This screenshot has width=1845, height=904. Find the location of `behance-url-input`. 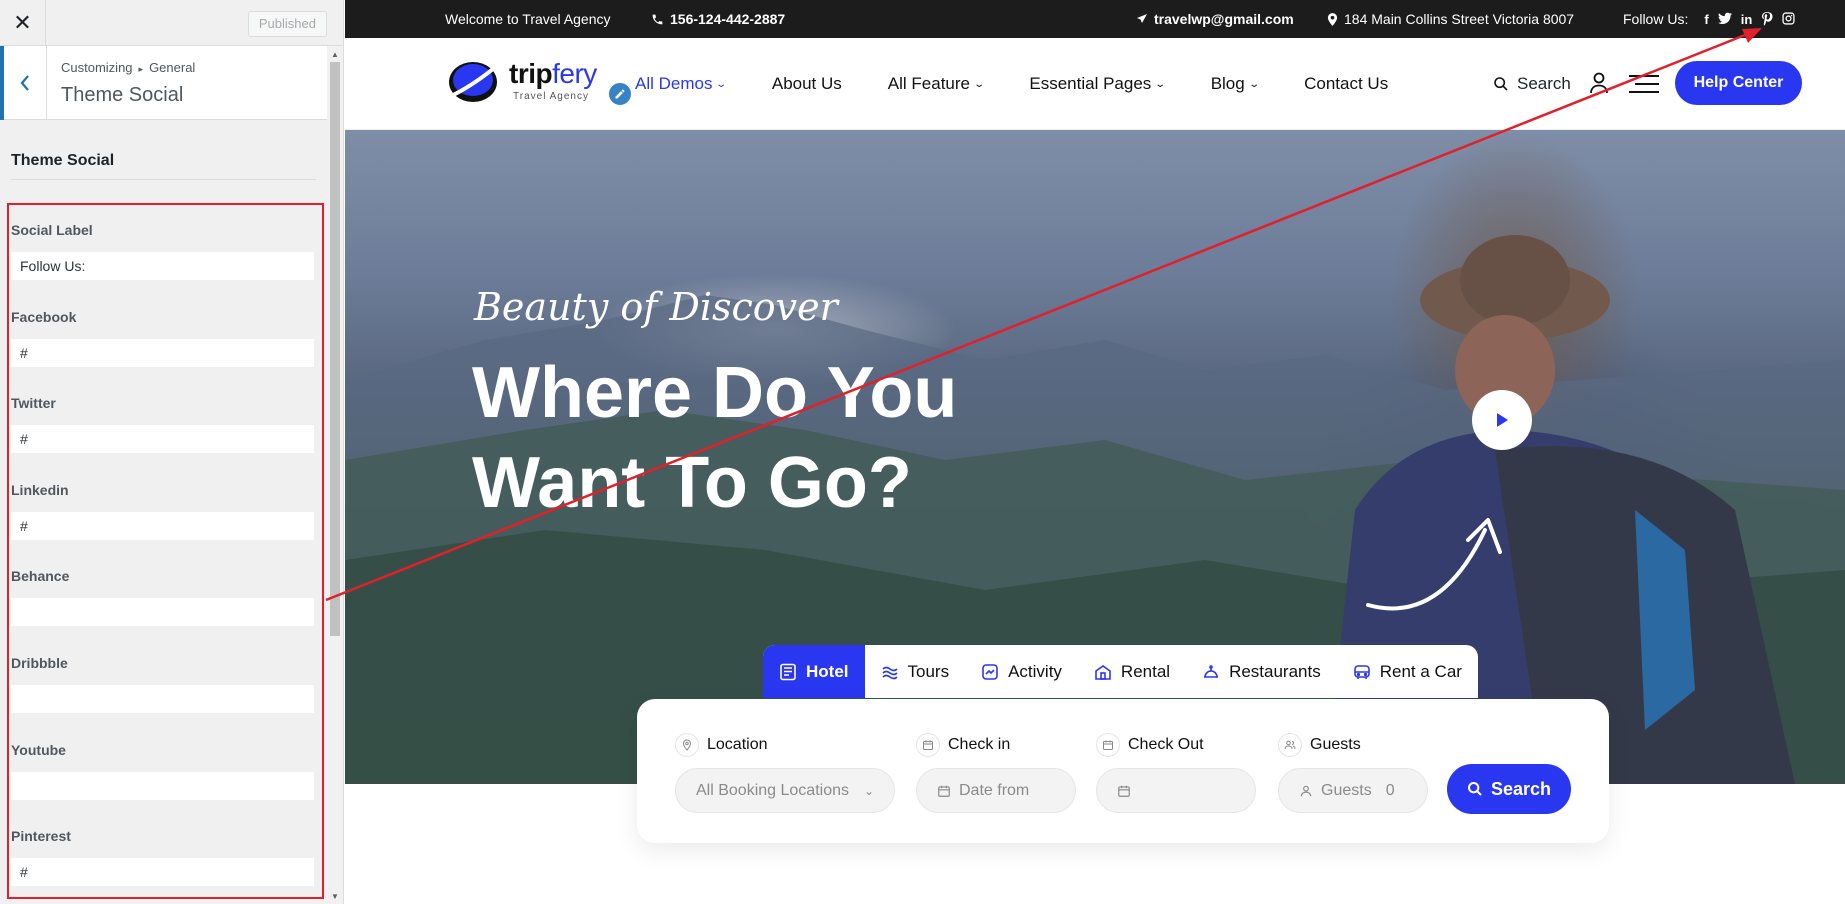

behance-url-input is located at coordinates (162, 612).